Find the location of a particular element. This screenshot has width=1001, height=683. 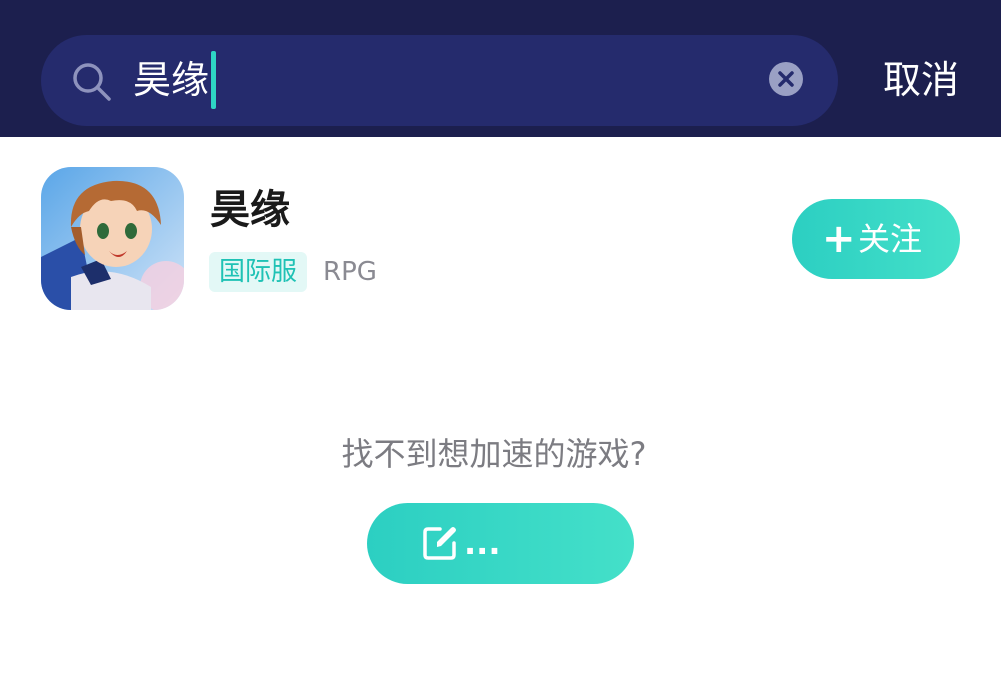

text-cursor is located at coordinates (213, 80).